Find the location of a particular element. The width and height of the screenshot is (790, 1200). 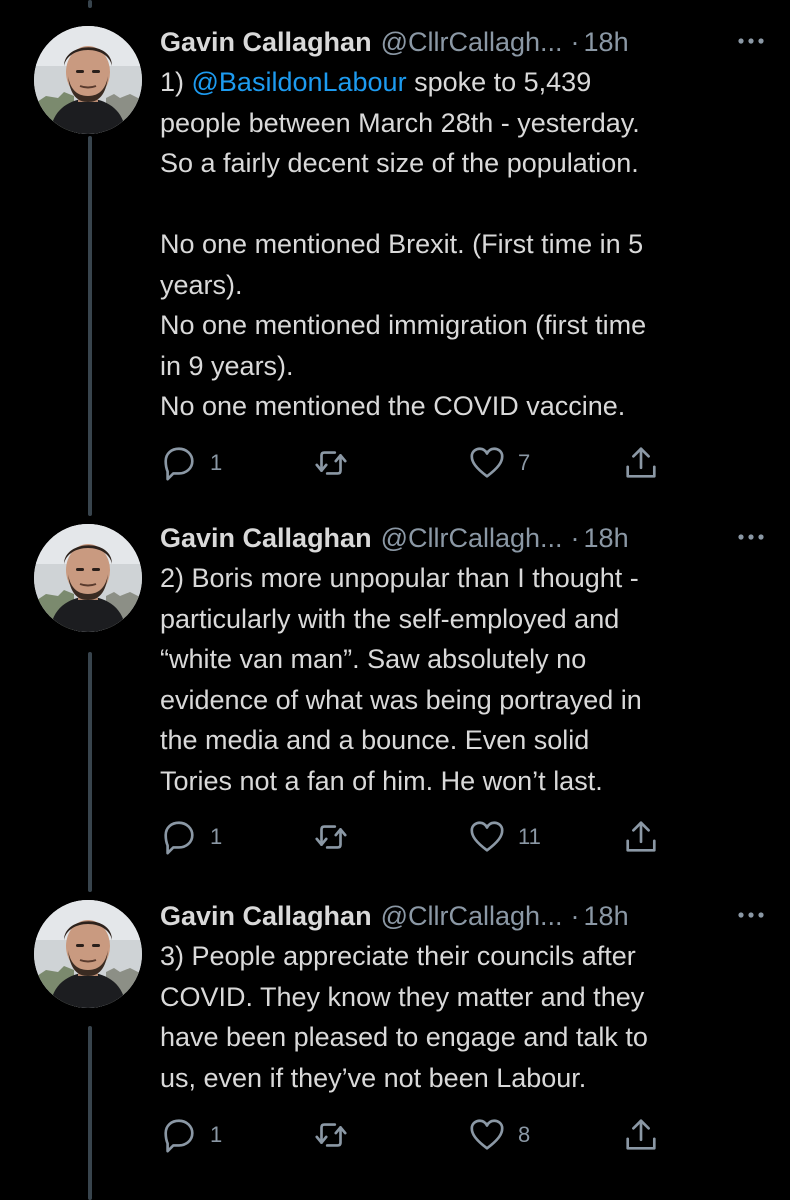

mention-link: @BasildonLabour is located at coordinates (299, 82).